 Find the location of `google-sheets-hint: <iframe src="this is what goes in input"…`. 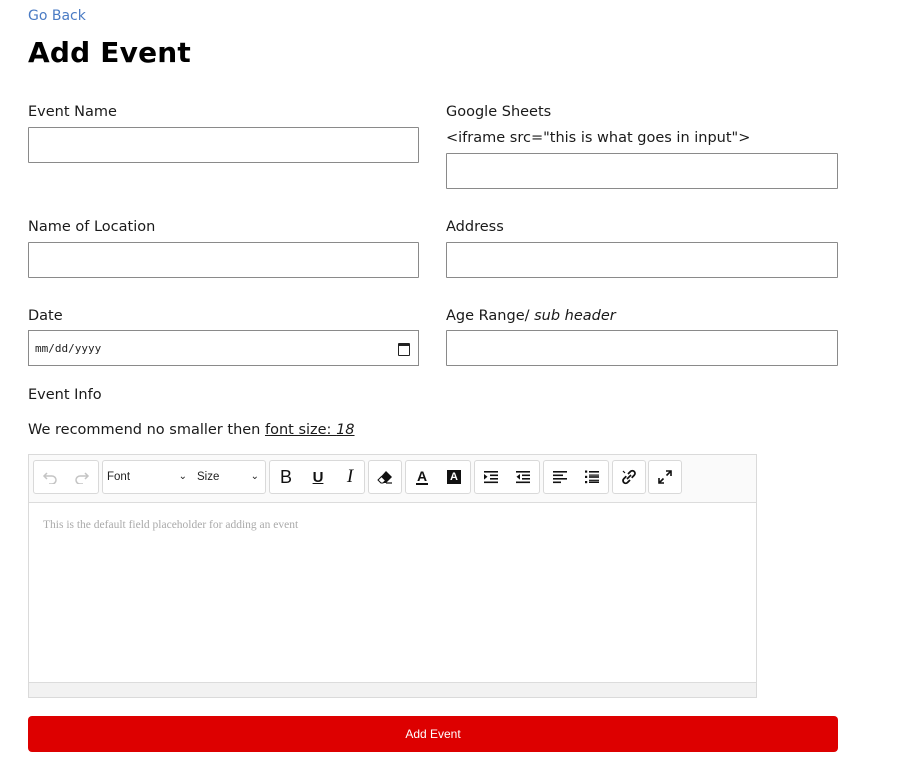

google-sheets-hint: <iframe src="this is what goes in input"… is located at coordinates (598, 138).